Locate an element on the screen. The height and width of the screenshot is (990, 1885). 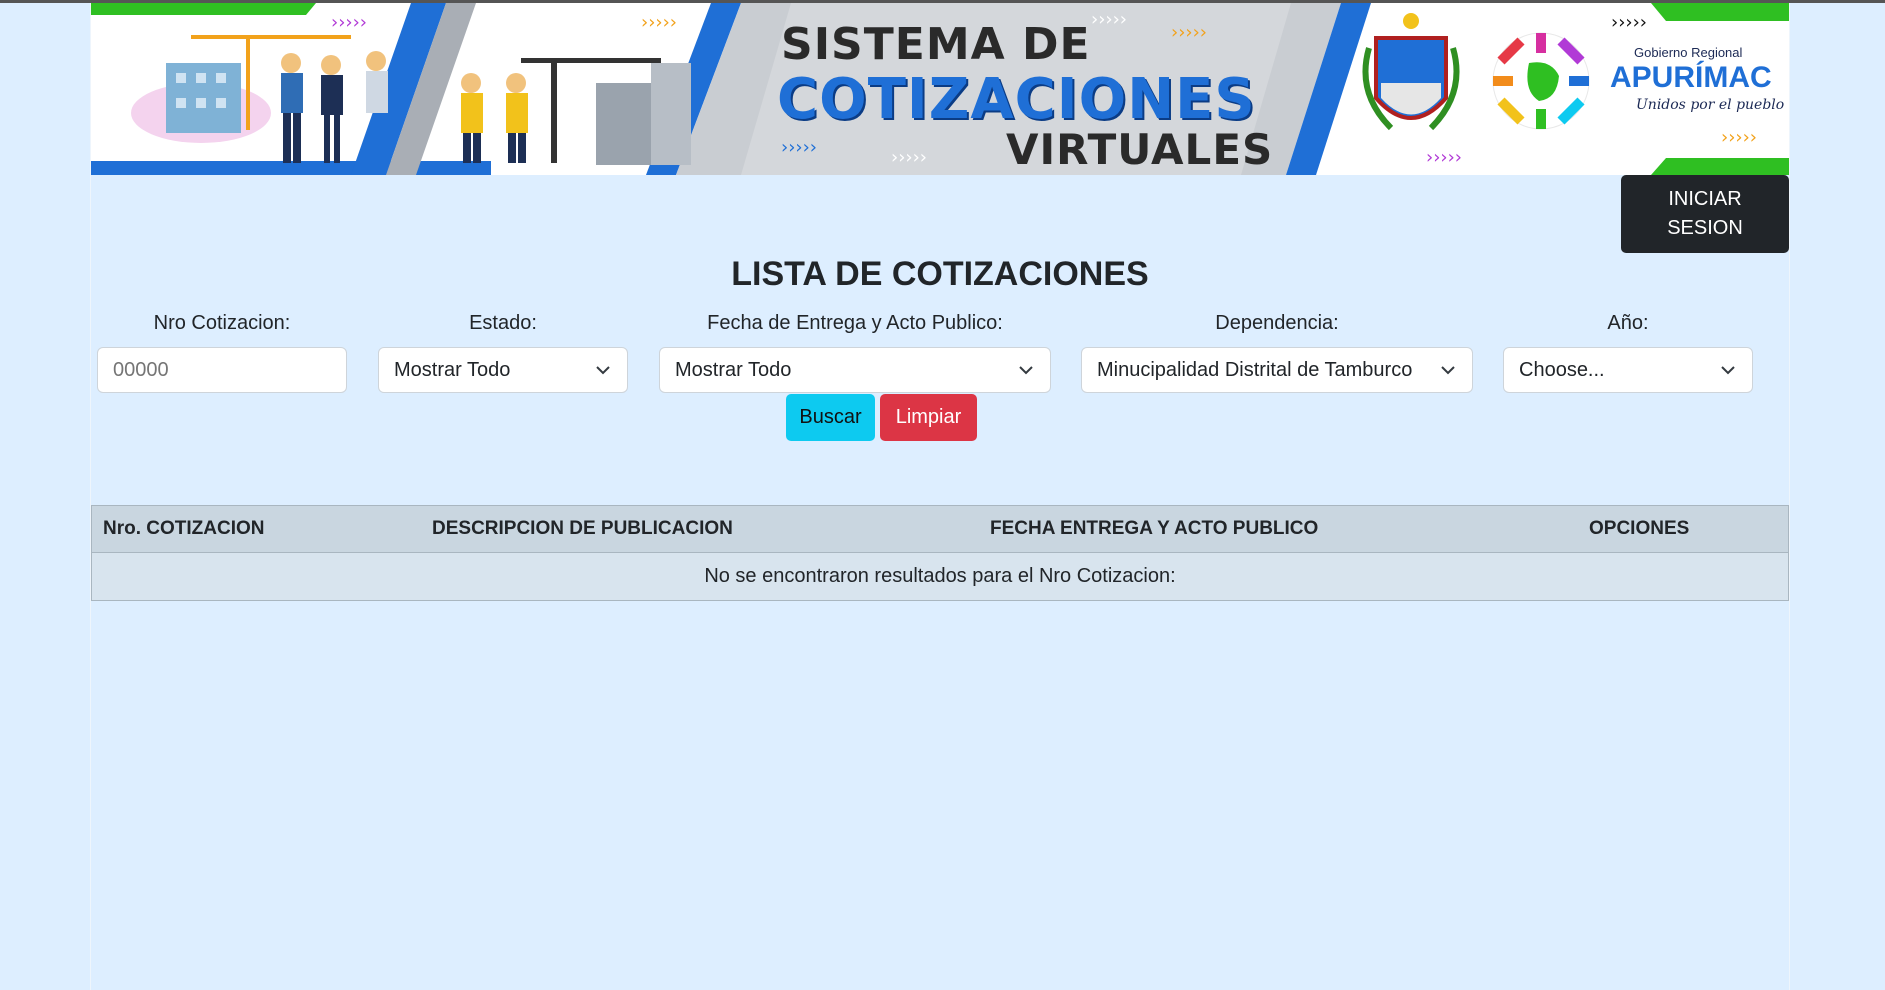
login-button: INICIAR SESION is located at coordinates (1705, 214).